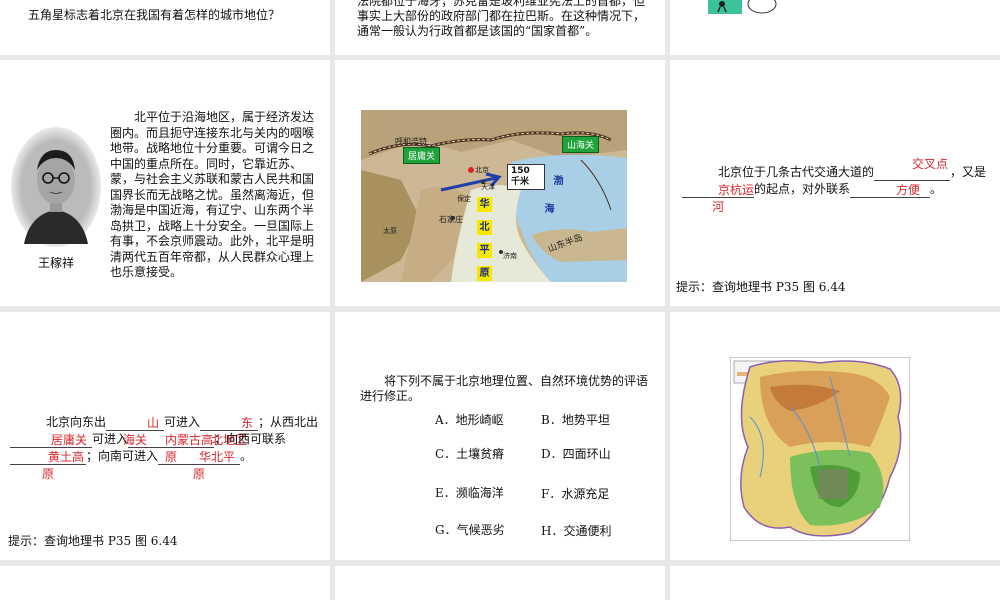  I want to click on blank-3: 居庸关, so click(51, 440).